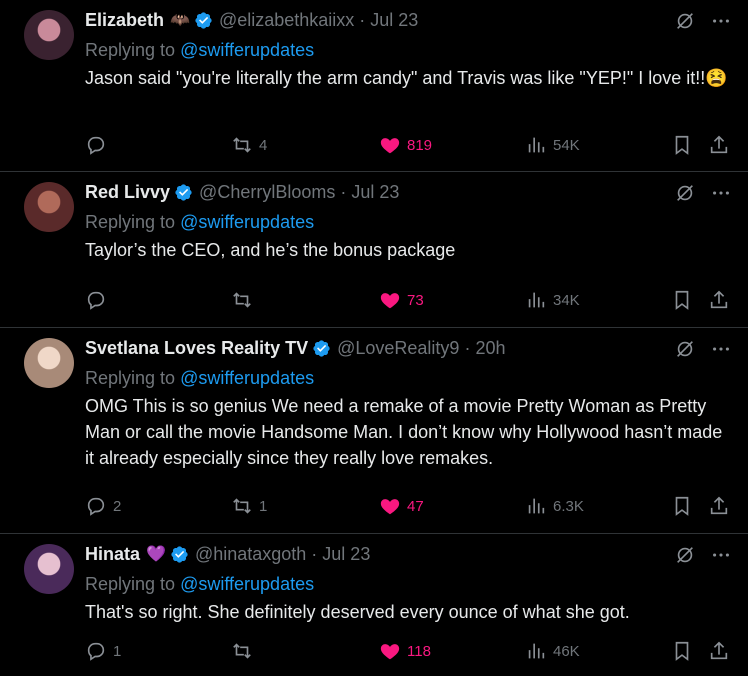  Describe the element at coordinates (566, 651) in the screenshot. I see `view-count: 46K` at that location.